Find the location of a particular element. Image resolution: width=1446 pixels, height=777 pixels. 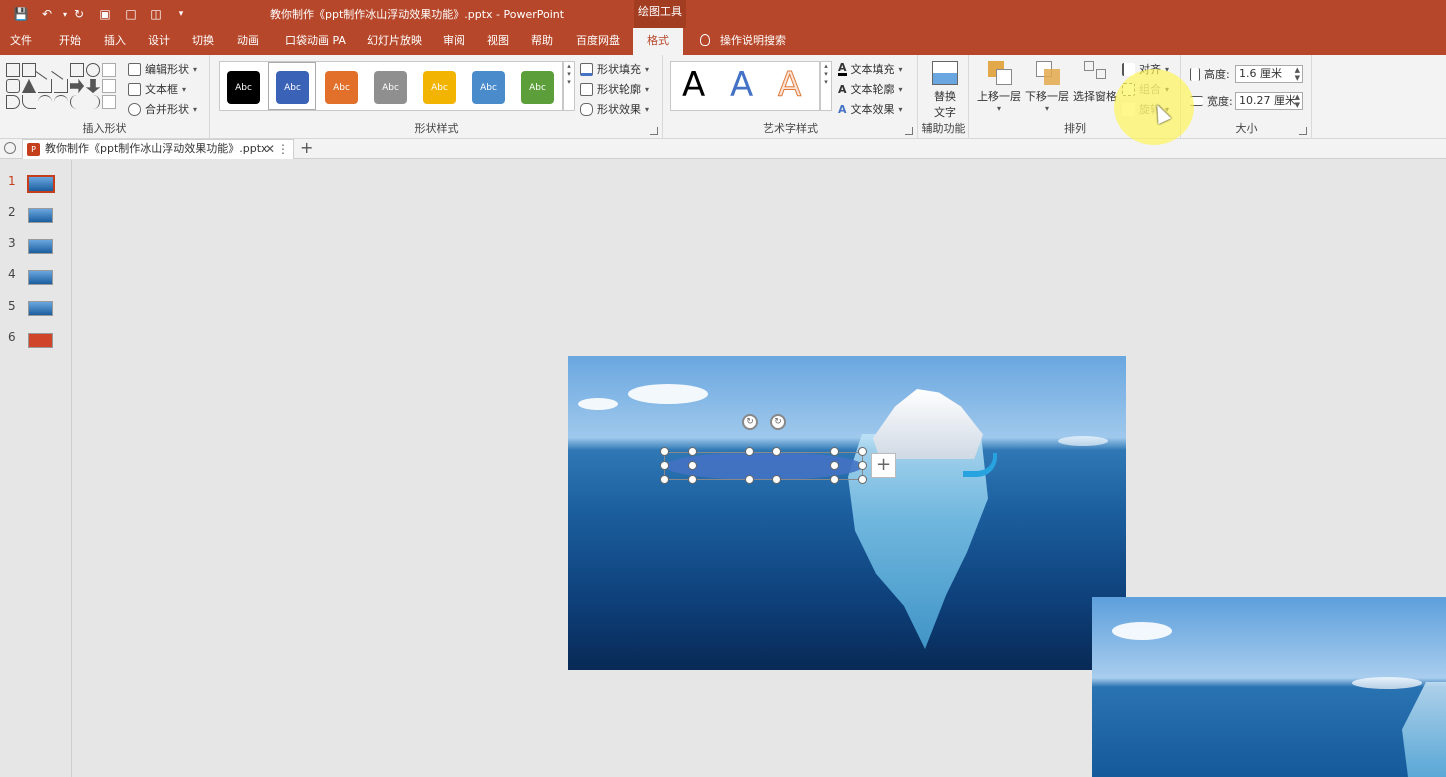

tab-design: 设计 is located at coordinates (159, 41).